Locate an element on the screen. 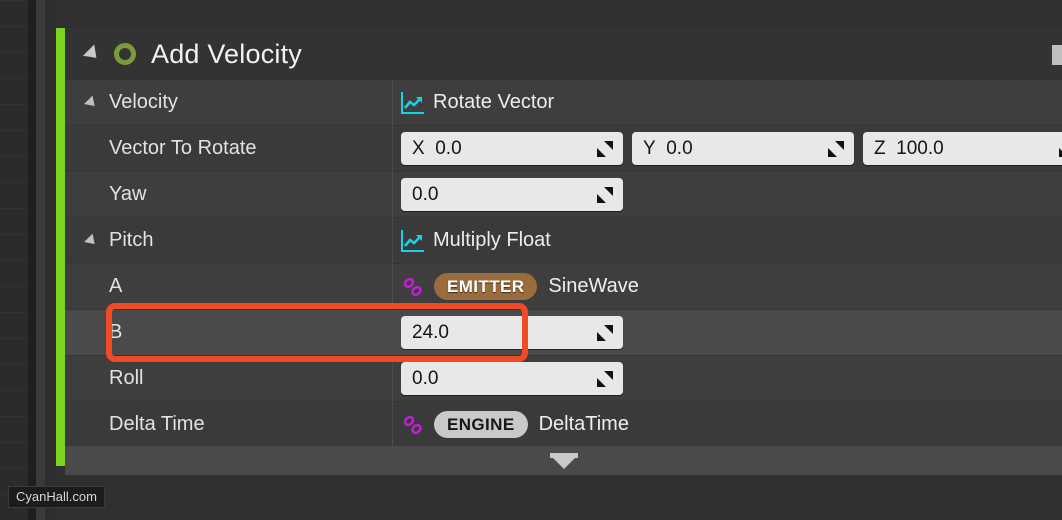 The height and width of the screenshot is (520, 1062). property-row-a: A EMITTER SineWave is located at coordinates (563, 287).